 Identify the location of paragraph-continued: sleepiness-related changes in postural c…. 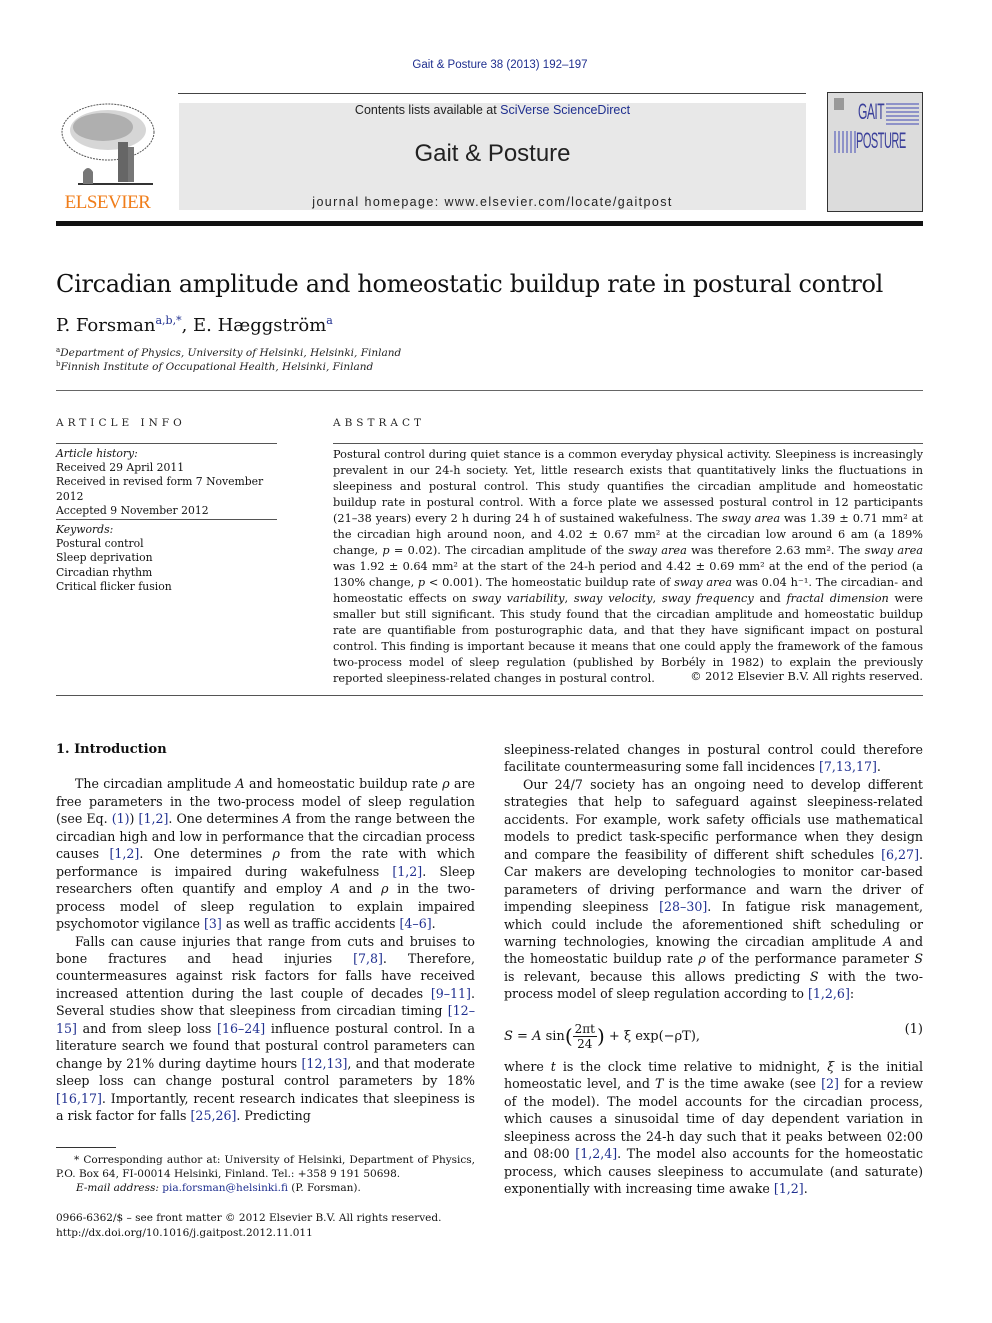
(713, 758).